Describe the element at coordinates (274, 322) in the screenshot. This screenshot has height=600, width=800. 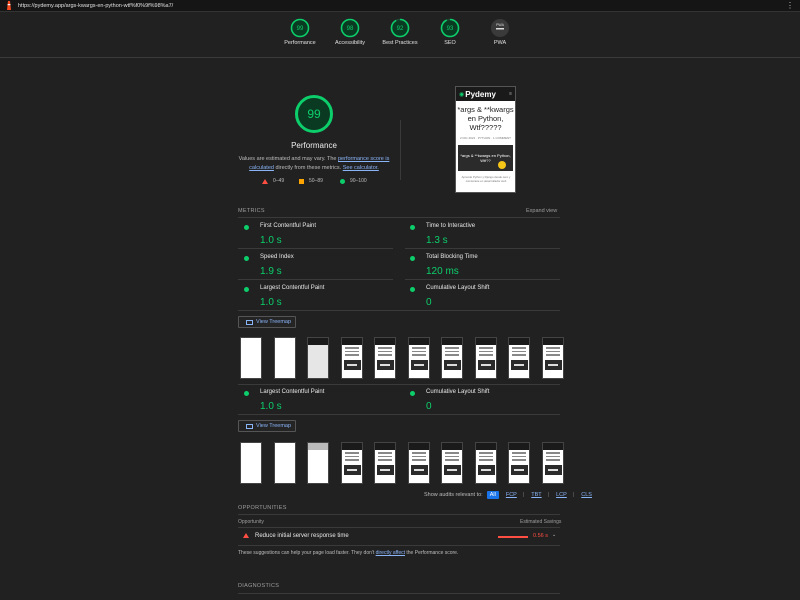
I see `button-label: View Treemap` at that location.